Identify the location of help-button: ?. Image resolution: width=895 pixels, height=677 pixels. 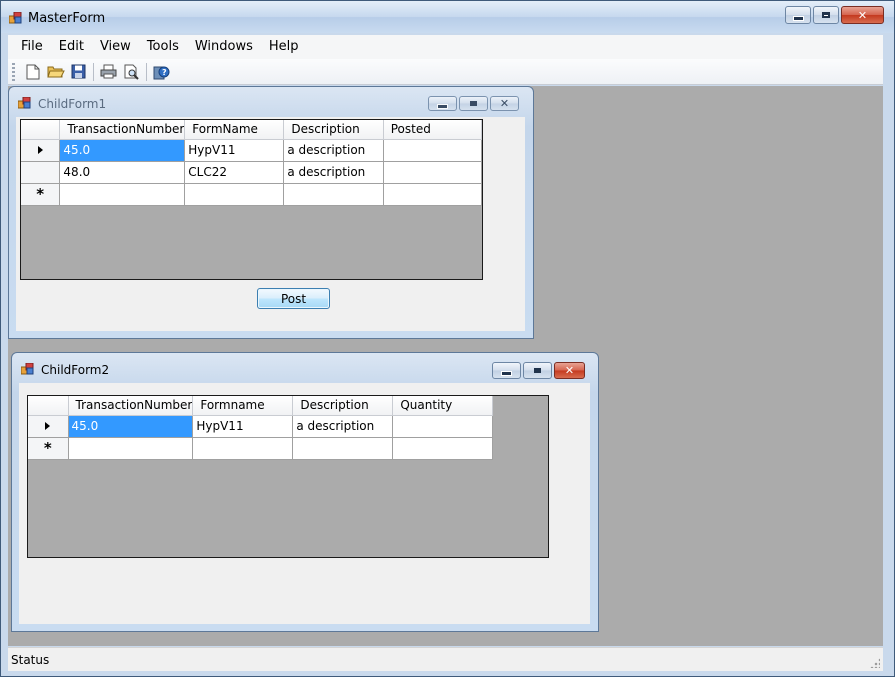
(161, 72).